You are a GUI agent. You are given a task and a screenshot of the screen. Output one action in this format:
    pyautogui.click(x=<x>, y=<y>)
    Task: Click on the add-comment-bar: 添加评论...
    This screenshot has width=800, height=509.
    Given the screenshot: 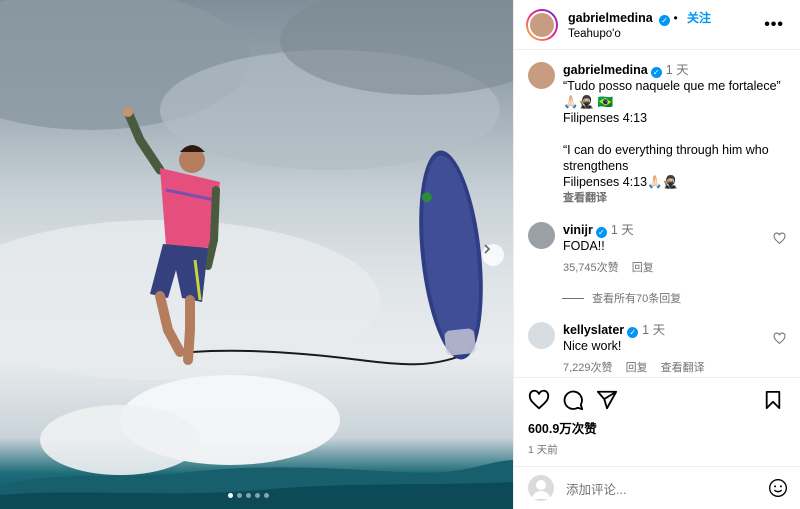 What is the action you would take?
    pyautogui.click(x=657, y=487)
    